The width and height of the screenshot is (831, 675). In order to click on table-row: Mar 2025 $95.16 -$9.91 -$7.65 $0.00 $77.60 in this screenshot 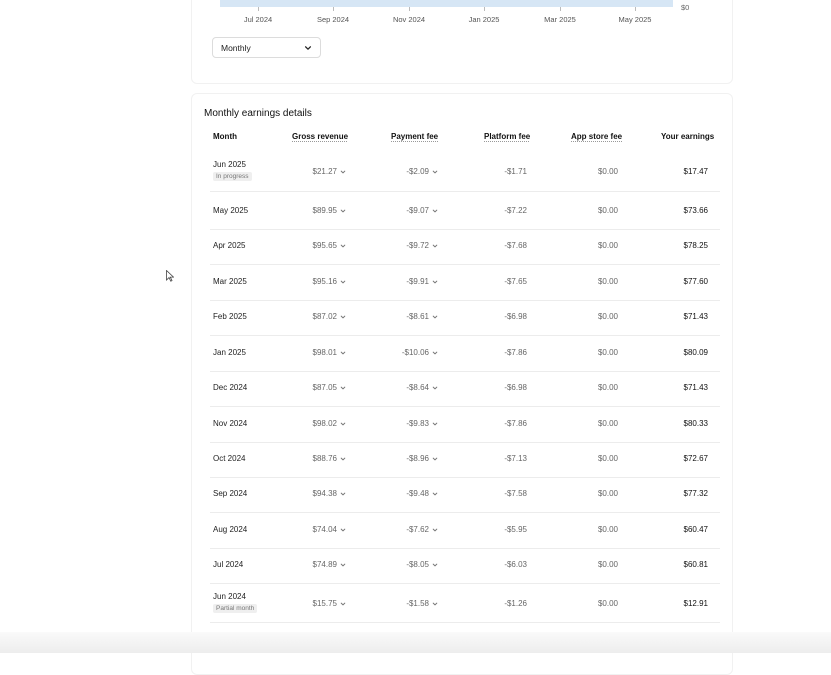, I will do `click(465, 283)`.